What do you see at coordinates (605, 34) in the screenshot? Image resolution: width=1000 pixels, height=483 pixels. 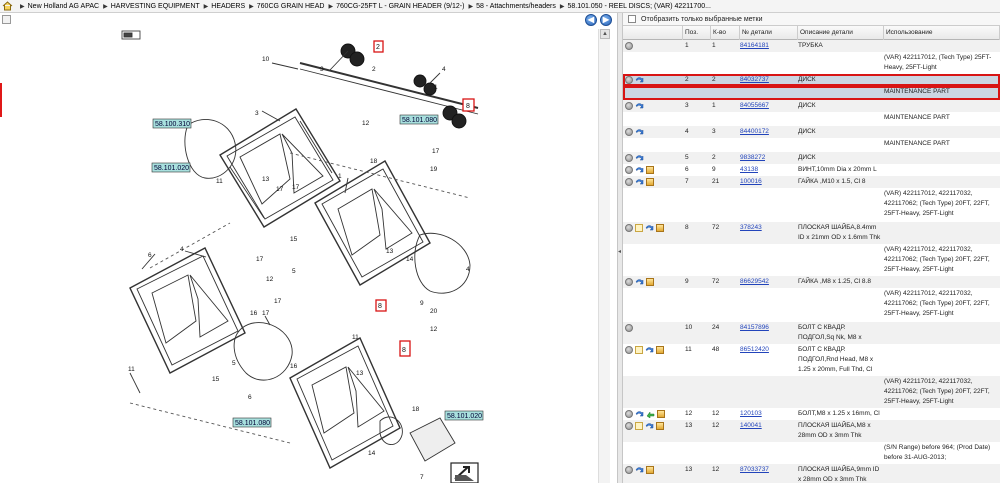 I see `scroll-up-icon: ▲` at bounding box center [605, 34].